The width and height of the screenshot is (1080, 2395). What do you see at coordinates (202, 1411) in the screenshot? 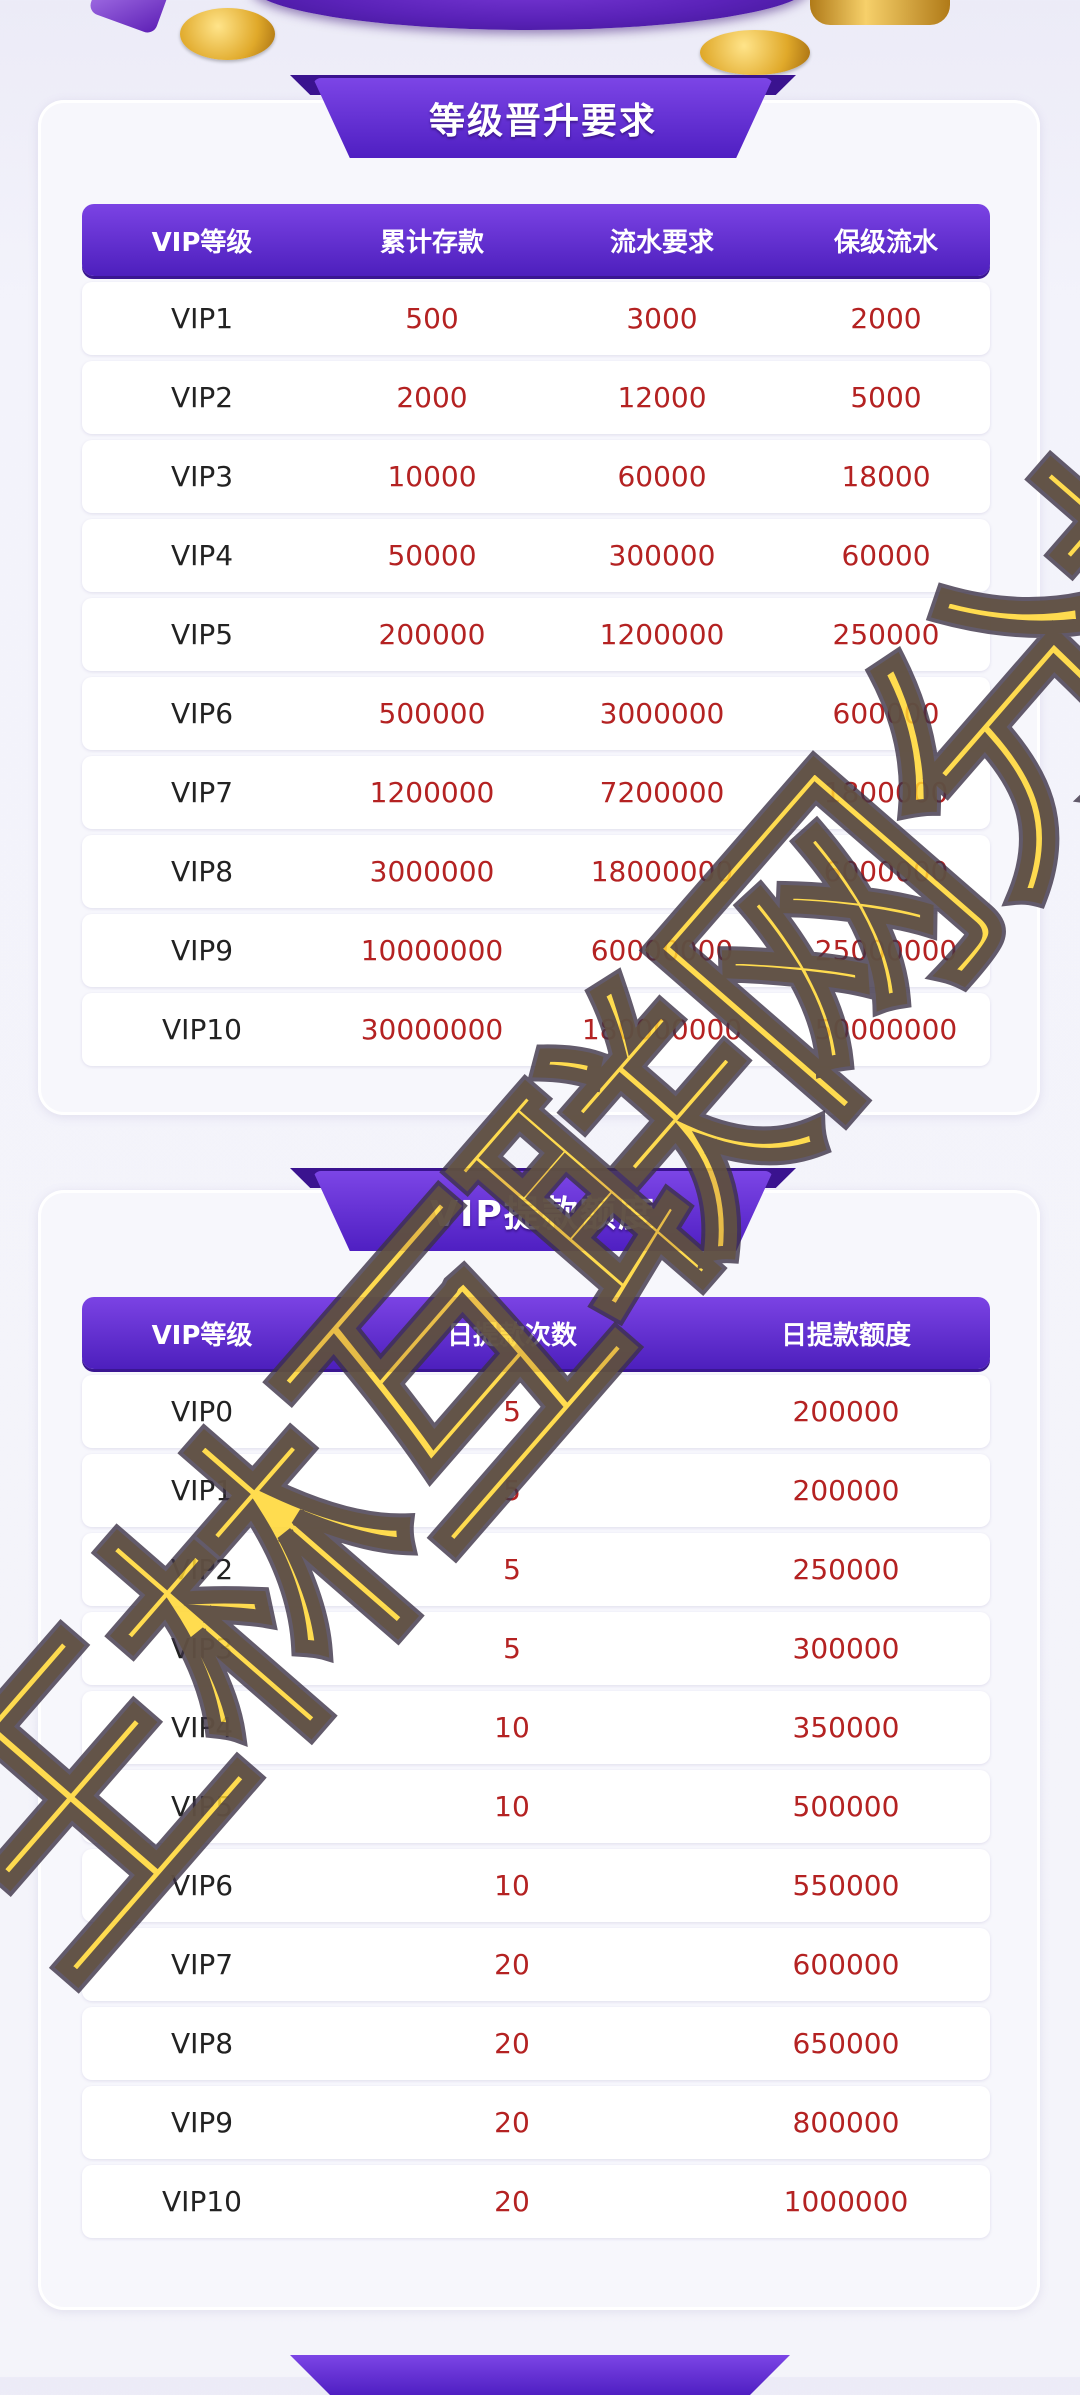
I see `vip-level-cell: VIP0` at bounding box center [202, 1411].